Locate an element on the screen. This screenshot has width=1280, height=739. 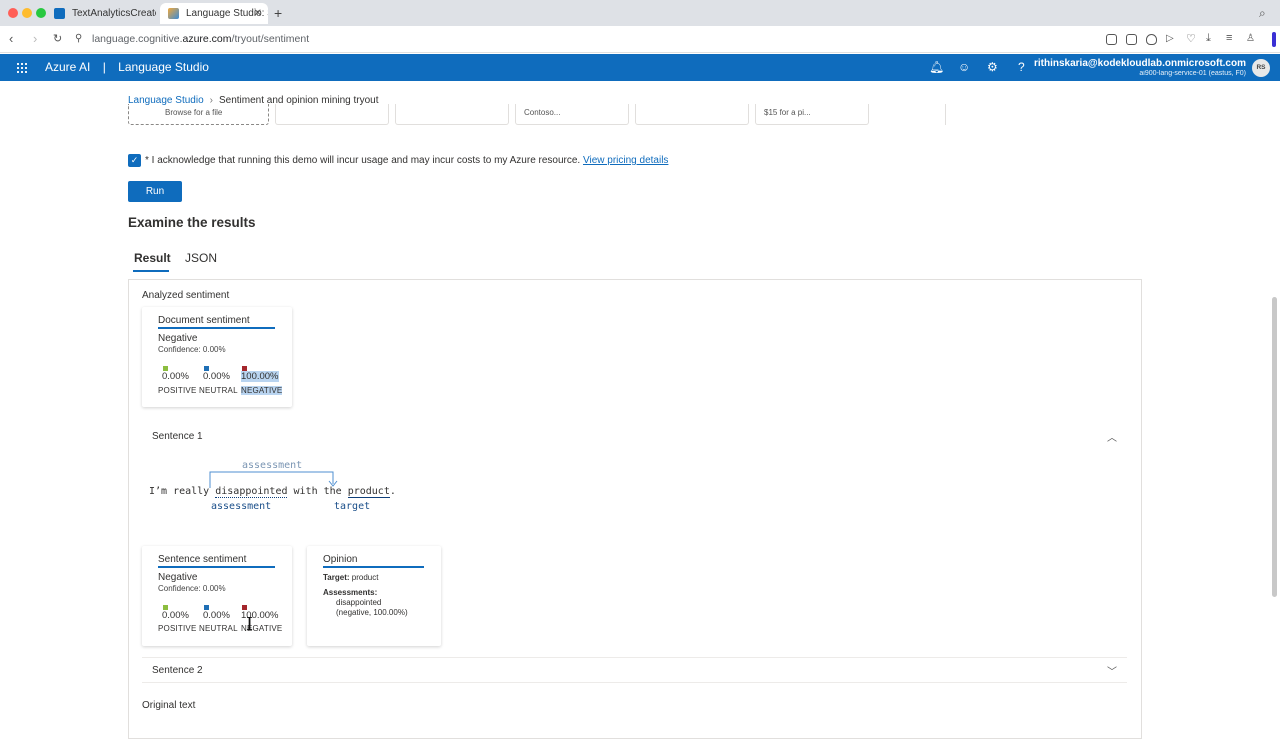
target-word: product is located at coordinates (368, 492).